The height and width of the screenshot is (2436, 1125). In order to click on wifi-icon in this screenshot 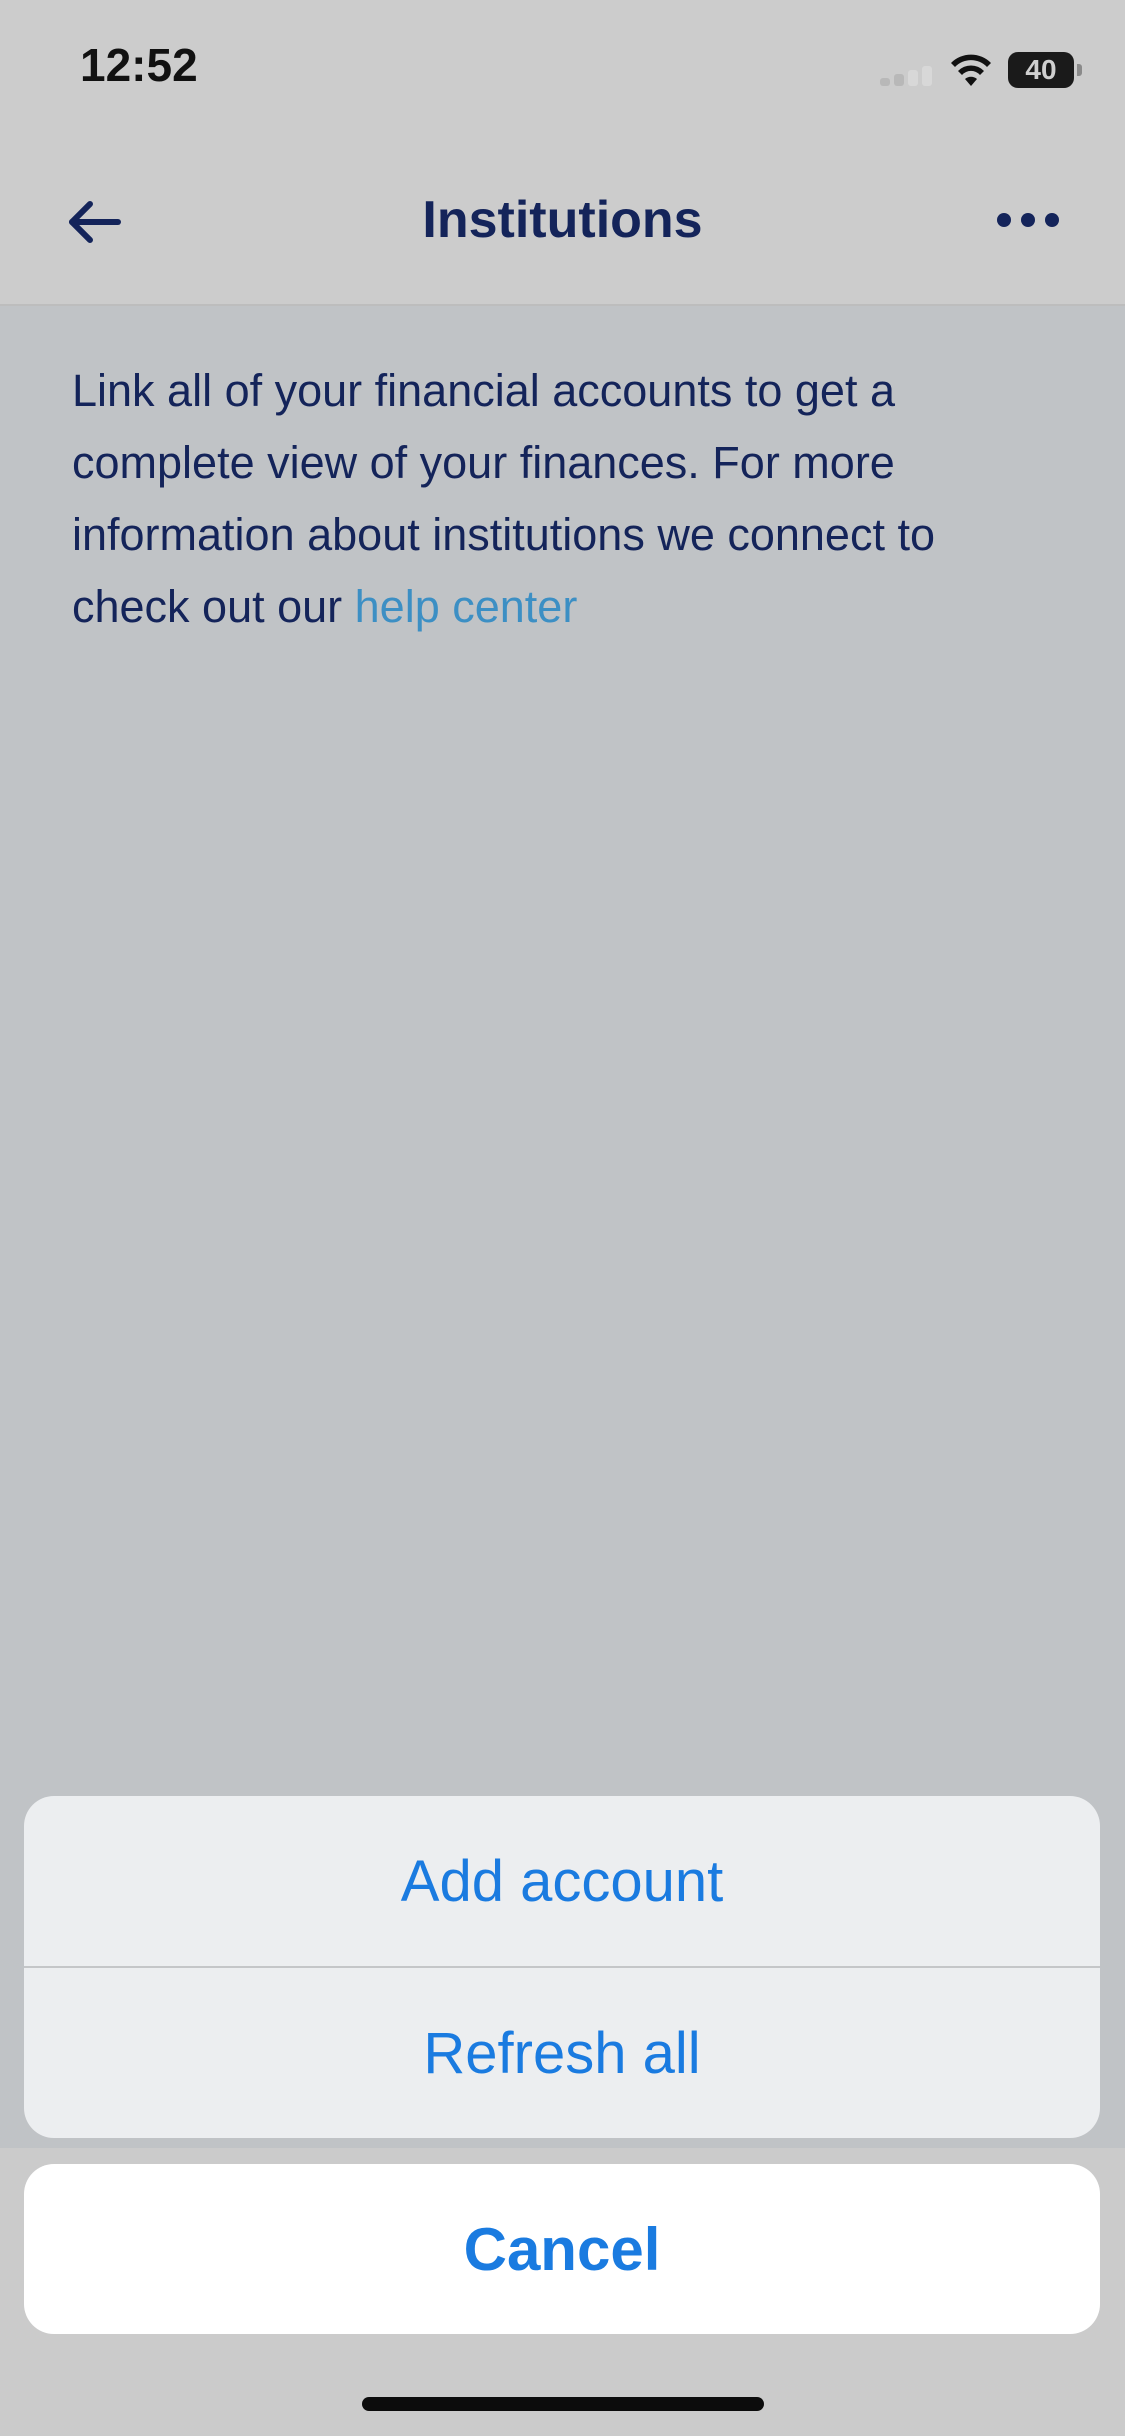, I will do `click(971, 70)`.